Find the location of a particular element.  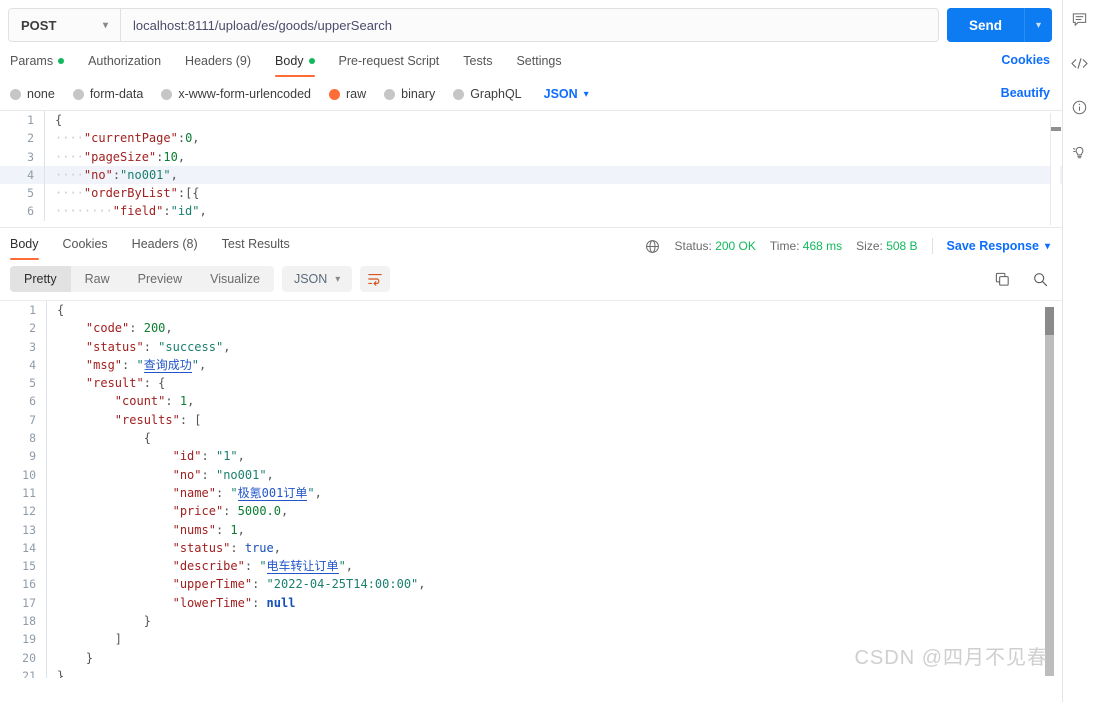

code-text: "status": true, is located at coordinates (226, 547).